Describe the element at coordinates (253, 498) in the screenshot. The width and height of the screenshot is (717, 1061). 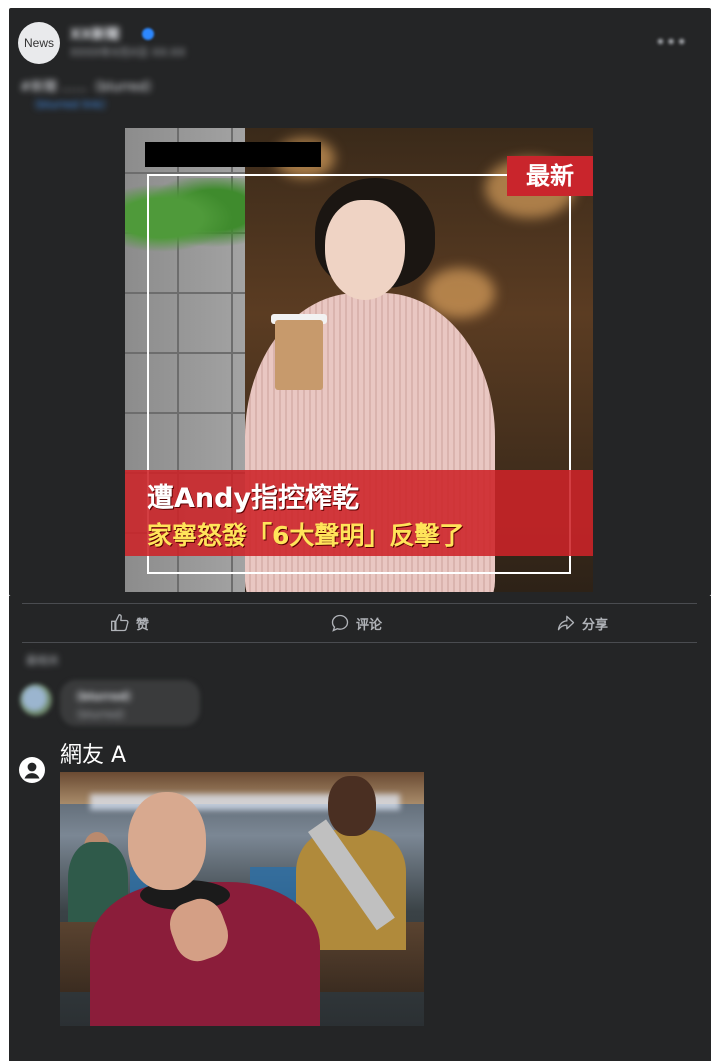
I see `headline-line-1: 遭Andy指控榨乾` at that location.